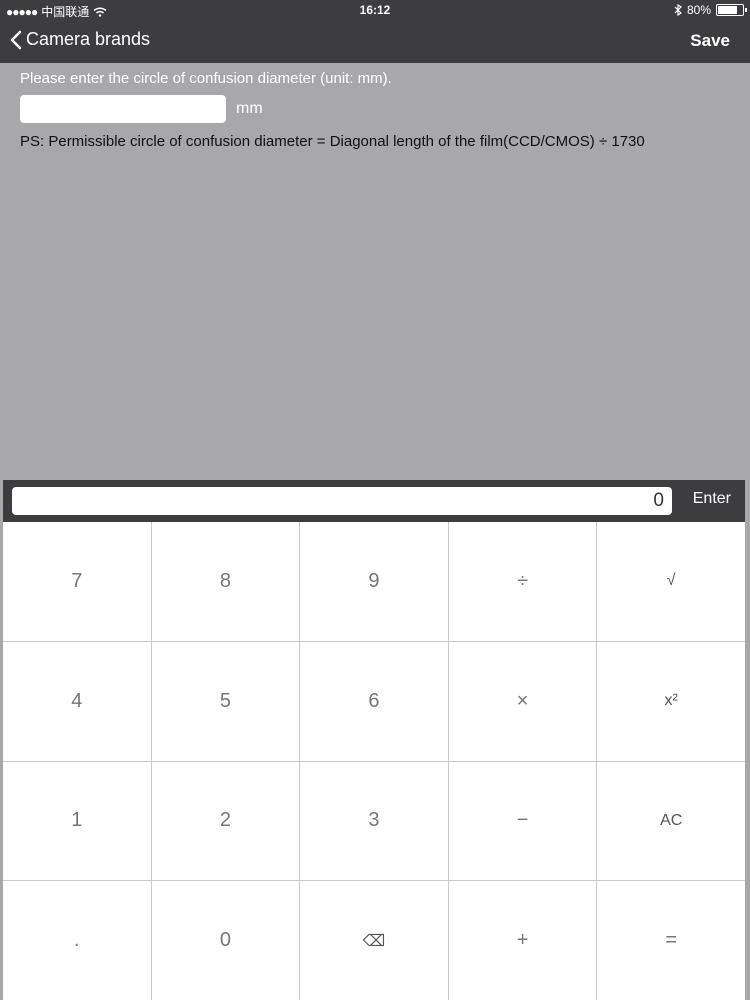 The height and width of the screenshot is (1000, 750). What do you see at coordinates (225, 821) in the screenshot?
I see `key-2: 2` at bounding box center [225, 821].